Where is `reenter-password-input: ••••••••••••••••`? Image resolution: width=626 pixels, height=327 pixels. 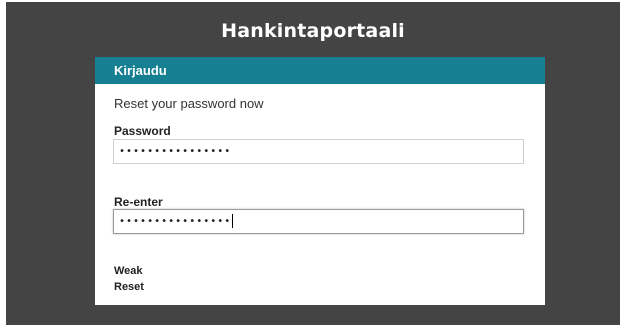 reenter-password-input: •••••••••••••••• is located at coordinates (318, 221).